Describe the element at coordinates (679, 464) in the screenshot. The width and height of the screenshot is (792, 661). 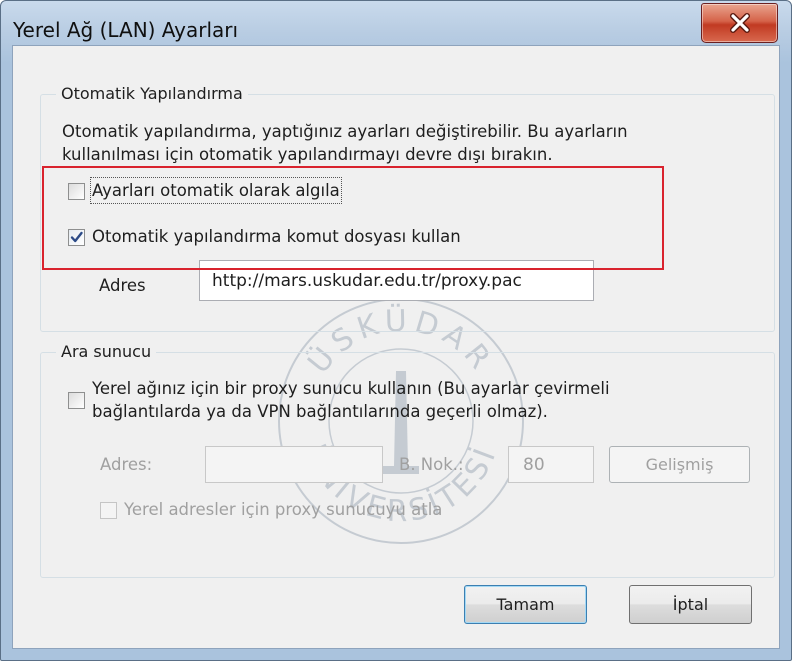
I see `advanced-button: Gelişmiş` at that location.